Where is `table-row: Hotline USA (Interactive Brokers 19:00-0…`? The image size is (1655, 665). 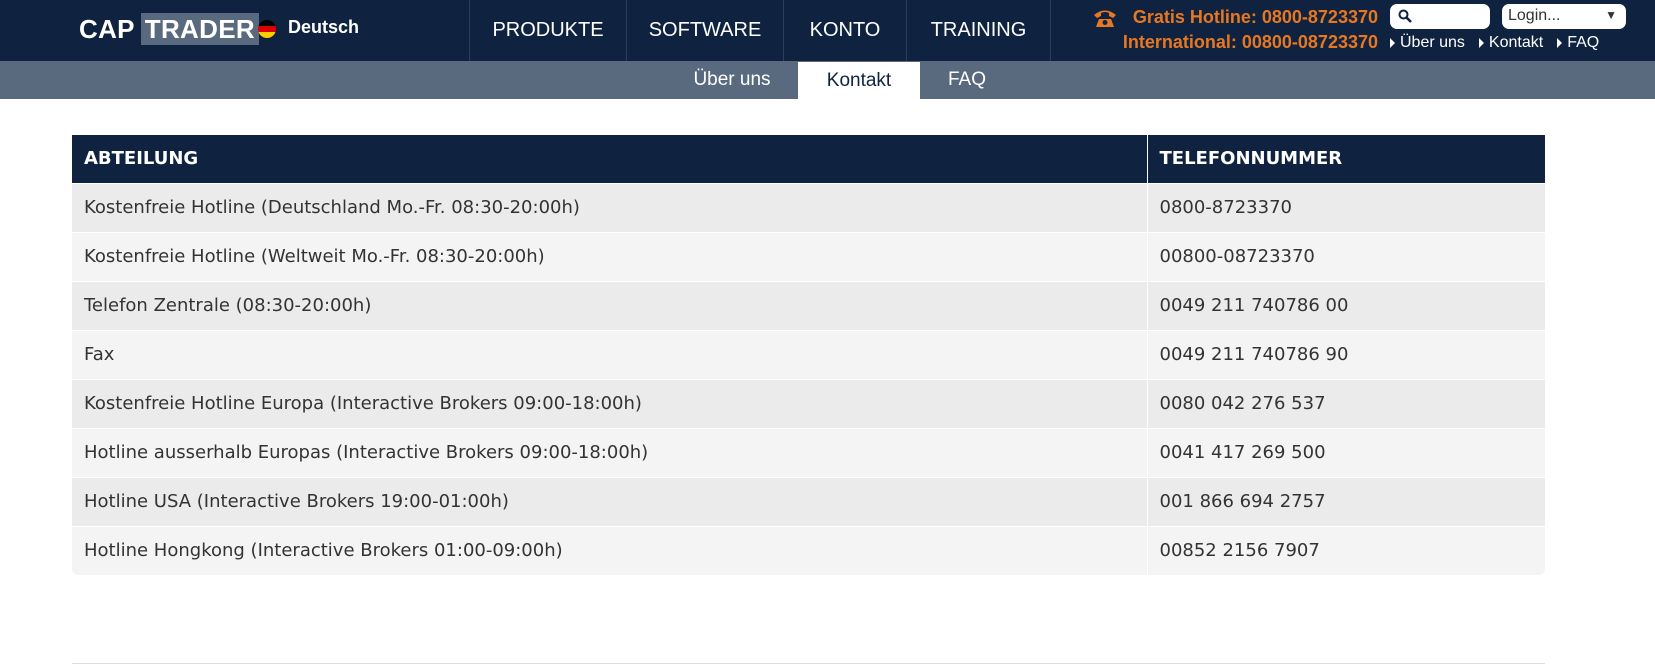 table-row: Hotline USA (Interactive Brokers 19:00-0… is located at coordinates (808, 501).